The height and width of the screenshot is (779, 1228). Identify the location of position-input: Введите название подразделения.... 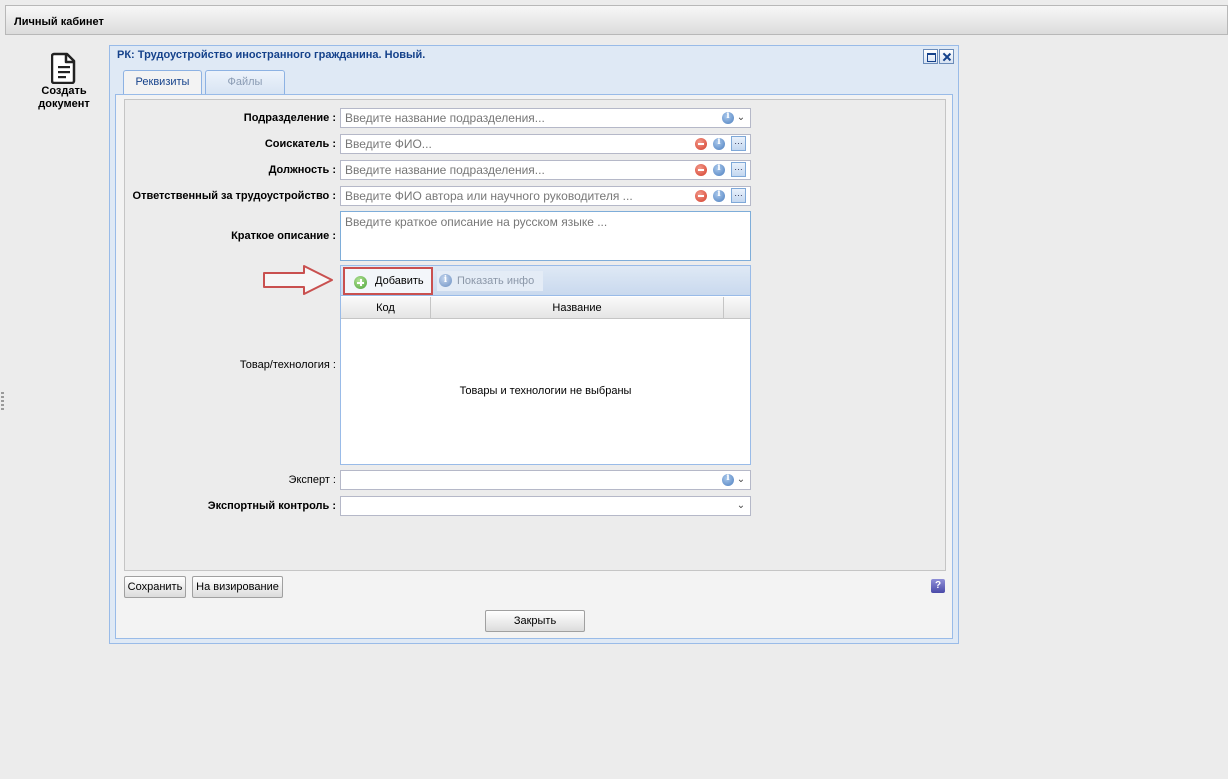
(545, 170).